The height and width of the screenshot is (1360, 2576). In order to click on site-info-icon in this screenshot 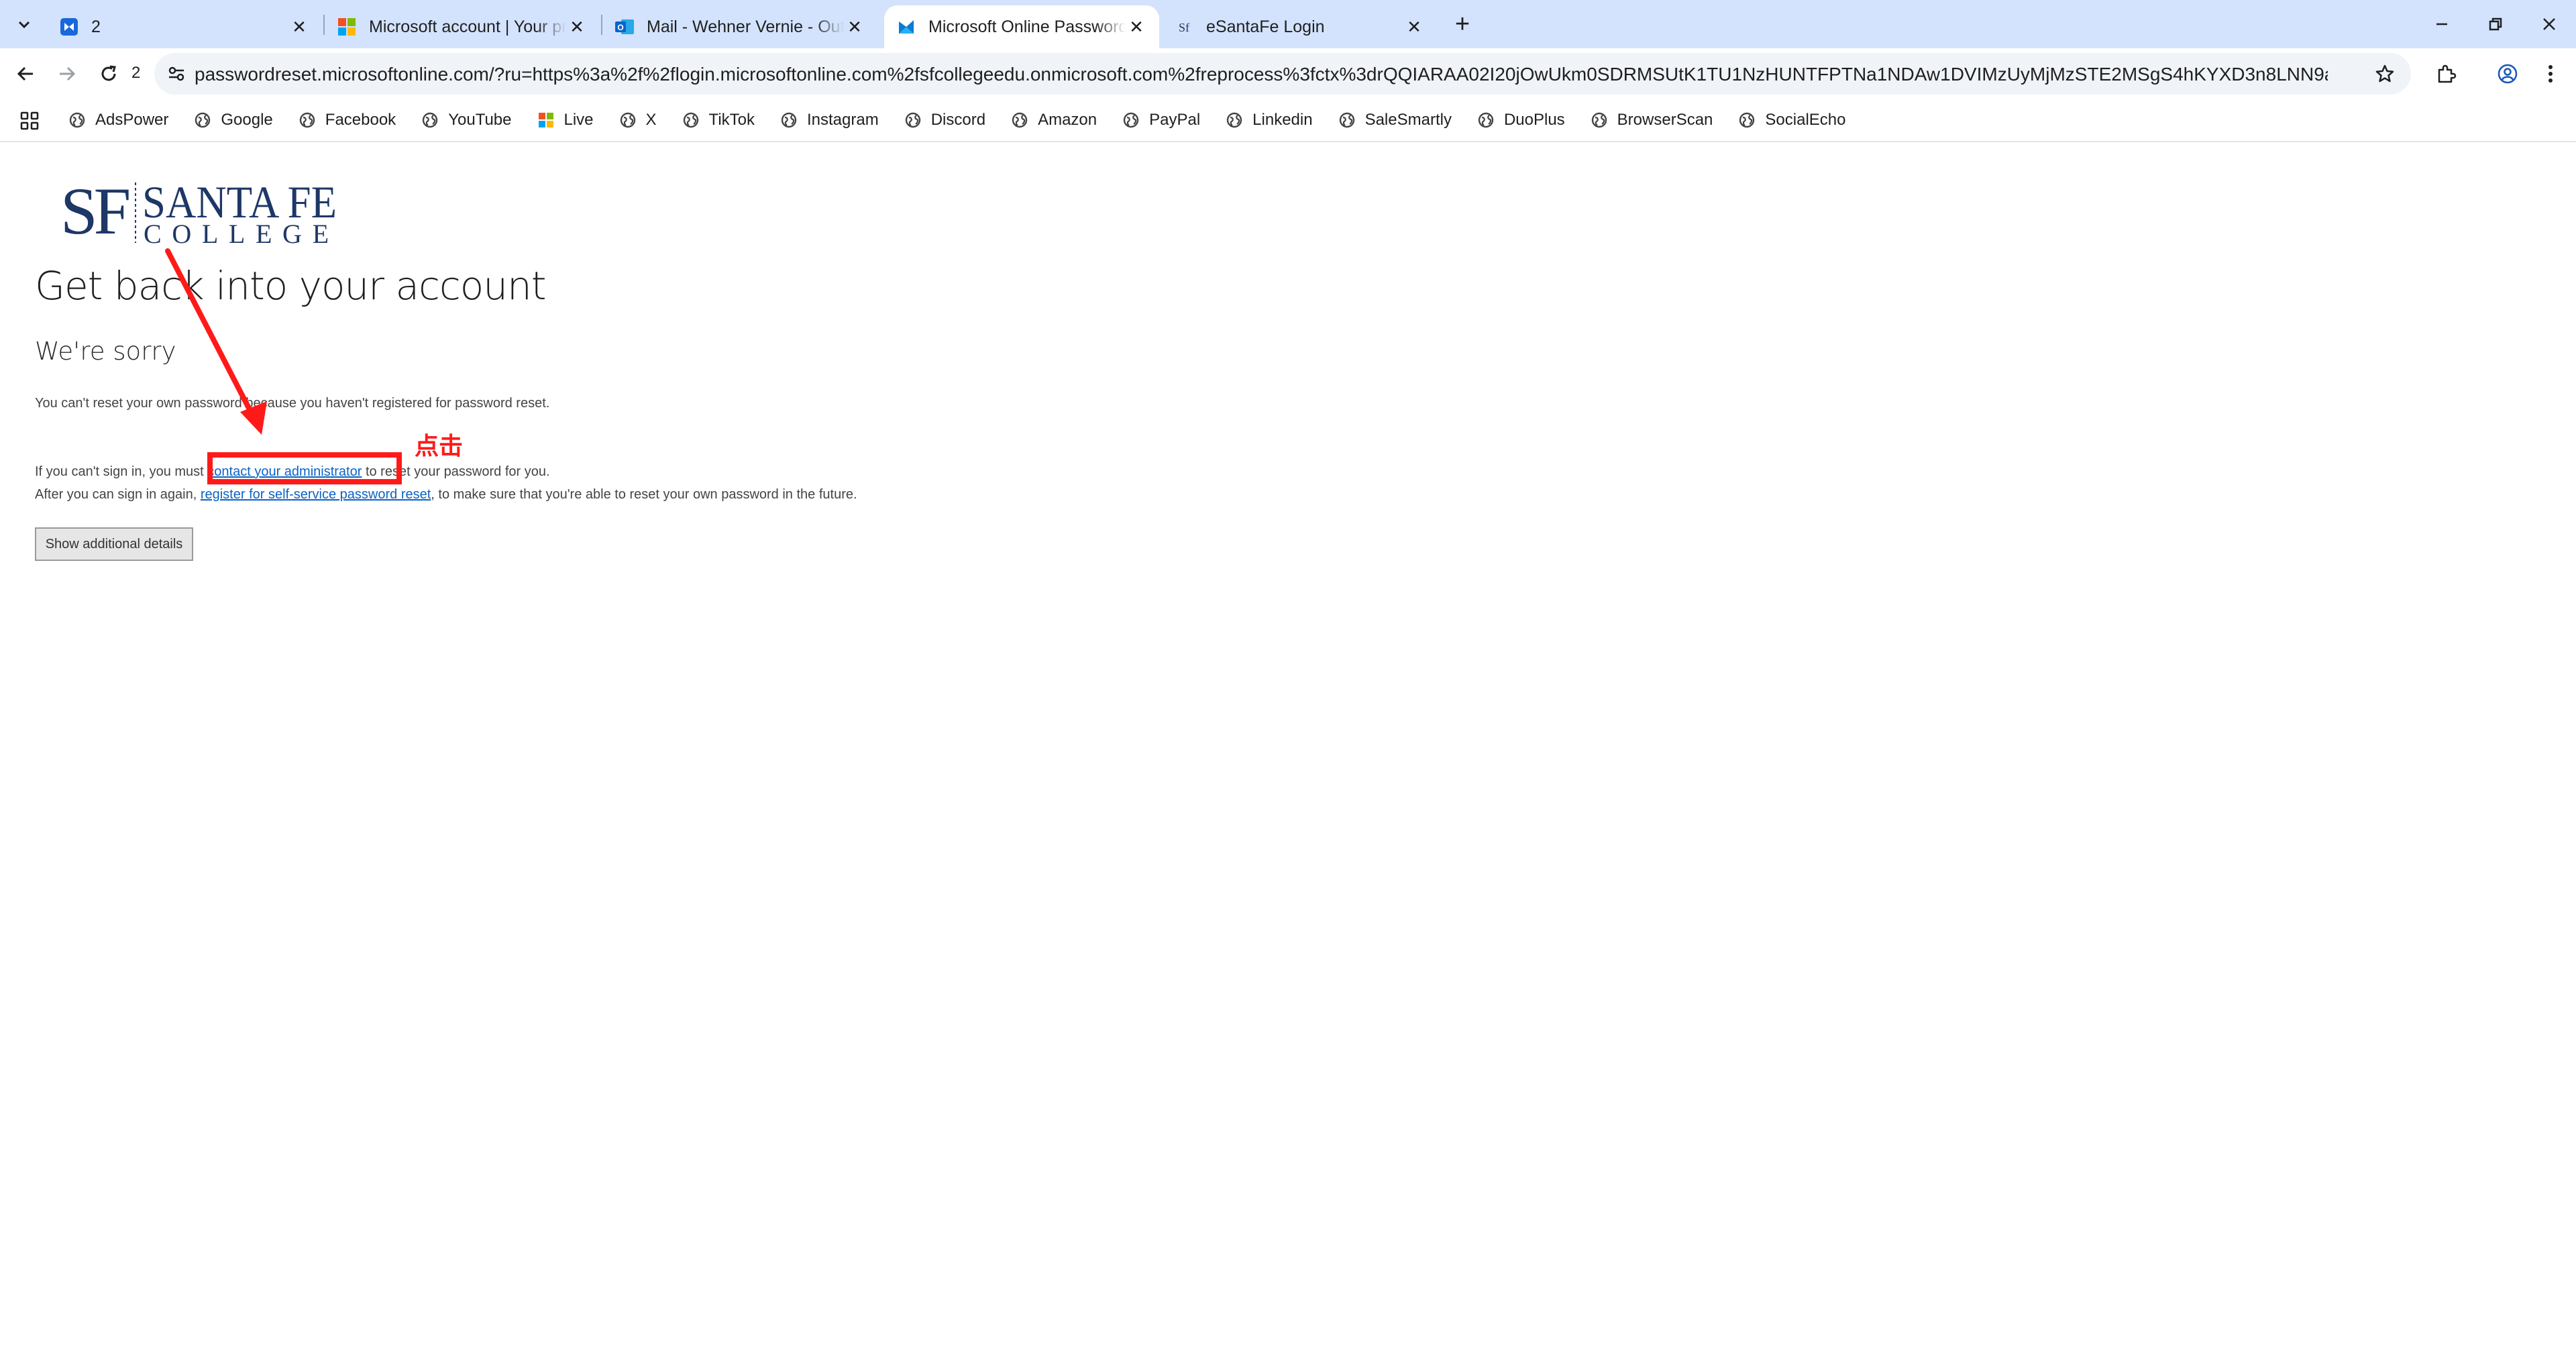, I will do `click(176, 74)`.